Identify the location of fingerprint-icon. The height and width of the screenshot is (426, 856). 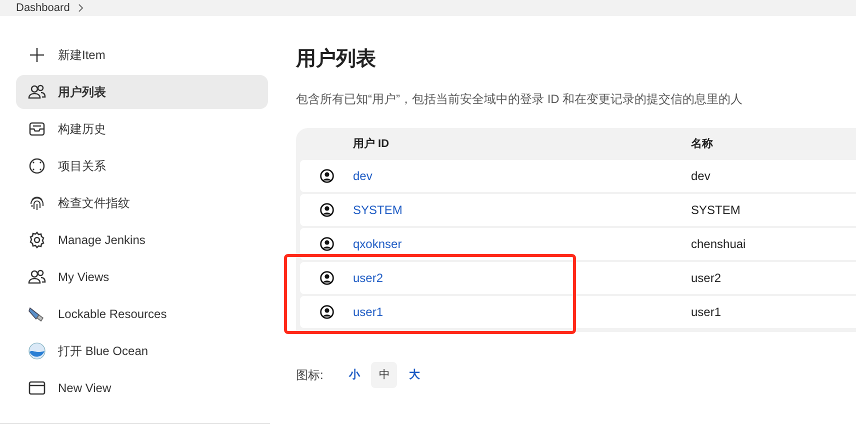
(37, 203).